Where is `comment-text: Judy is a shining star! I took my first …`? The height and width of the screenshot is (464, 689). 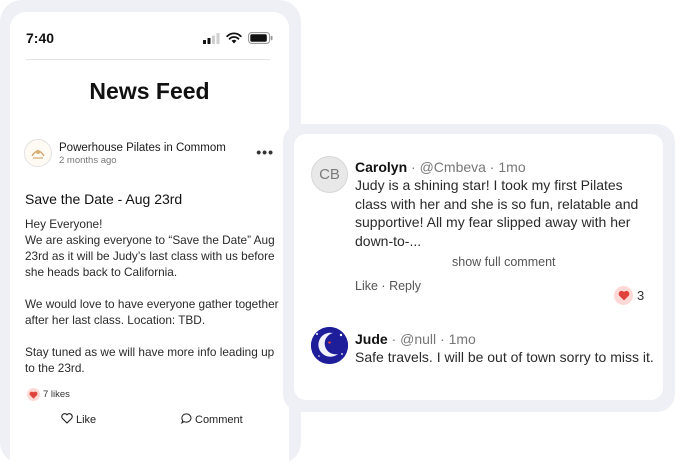
comment-text: Judy is a shining star! I took my first … is located at coordinates (497, 213).